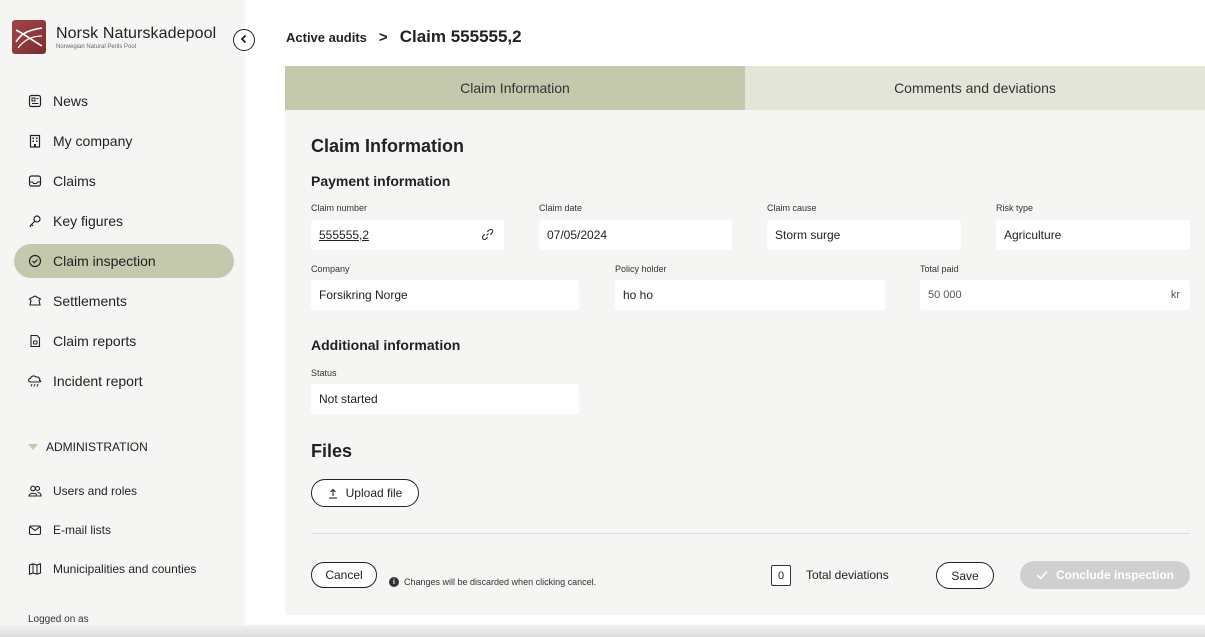  What do you see at coordinates (344, 235) in the screenshot?
I see `claim-number-link: 555555,2` at bounding box center [344, 235].